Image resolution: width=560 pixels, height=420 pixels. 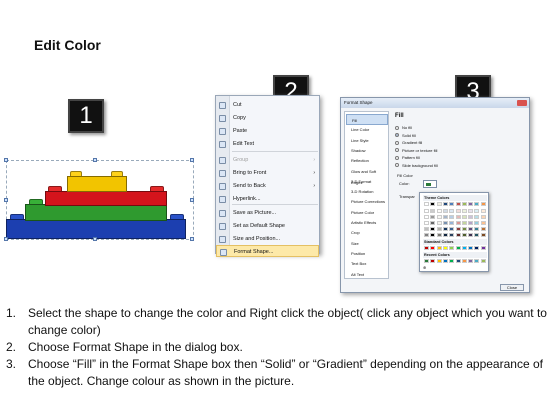 I want to click on fill-option-gradient-fill: Gradient fill, so click(x=408, y=142).